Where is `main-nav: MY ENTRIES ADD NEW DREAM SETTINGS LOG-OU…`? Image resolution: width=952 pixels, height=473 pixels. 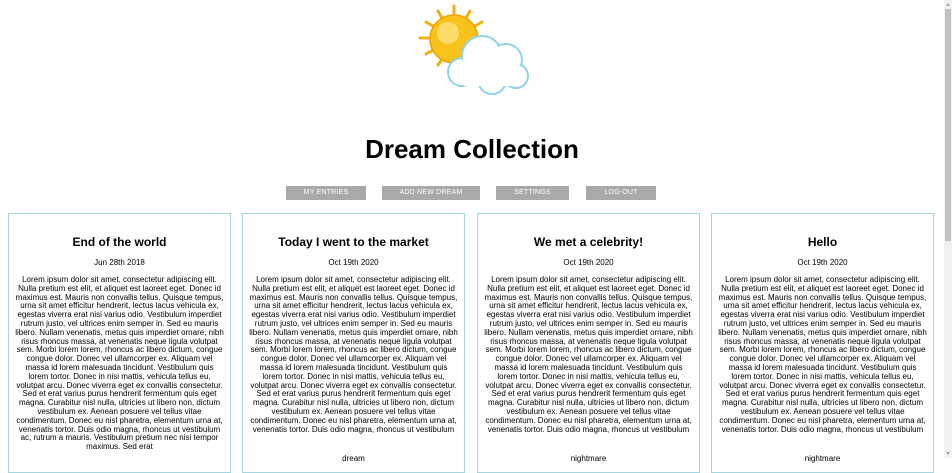 main-nav: MY ENTRIES ADD NEW DREAM SETTINGS LOG-OU… is located at coordinates (472, 193).